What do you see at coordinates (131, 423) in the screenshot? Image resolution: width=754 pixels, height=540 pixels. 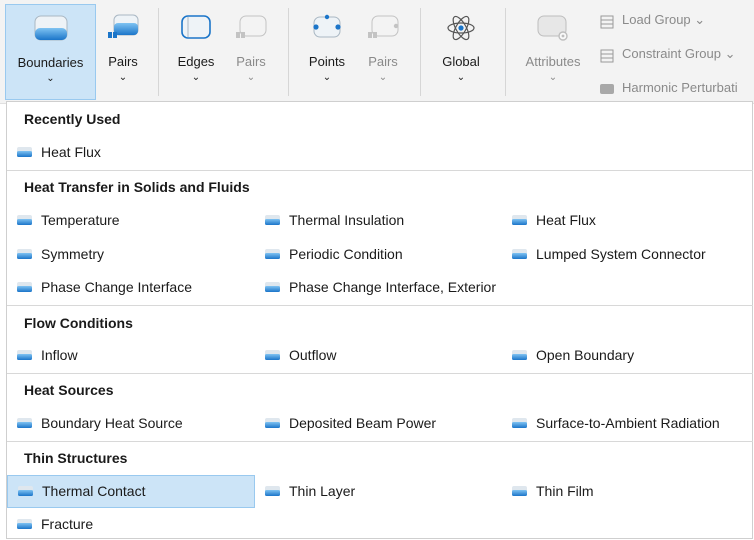 I see `menu-item-boundary-heat-source: Boundary Heat Source` at bounding box center [131, 423].